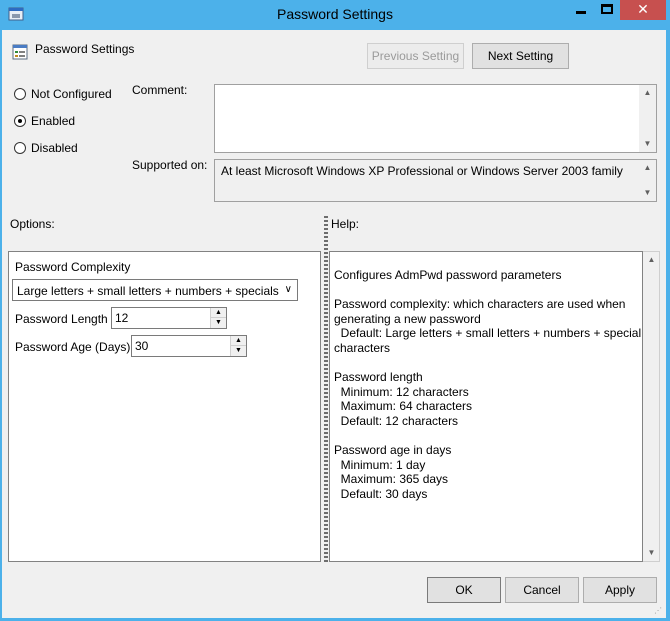  What do you see at coordinates (542, 590) in the screenshot?
I see `cancel-button: Cancel` at bounding box center [542, 590].